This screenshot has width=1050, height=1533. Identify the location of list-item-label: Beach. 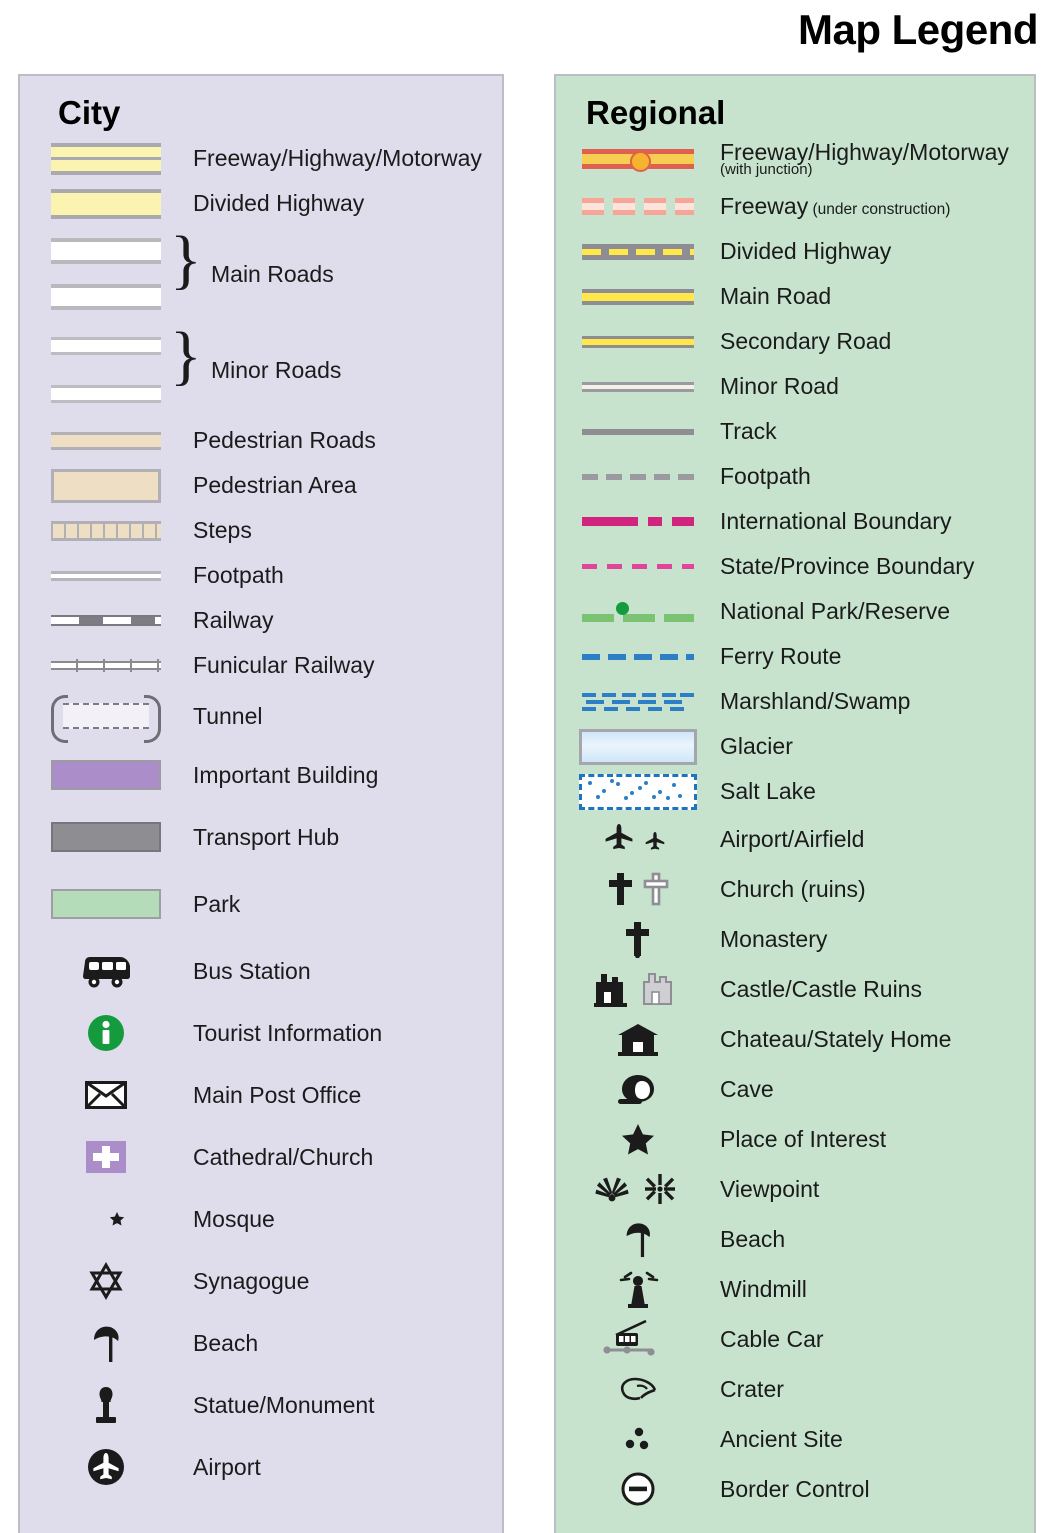
(226, 1342).